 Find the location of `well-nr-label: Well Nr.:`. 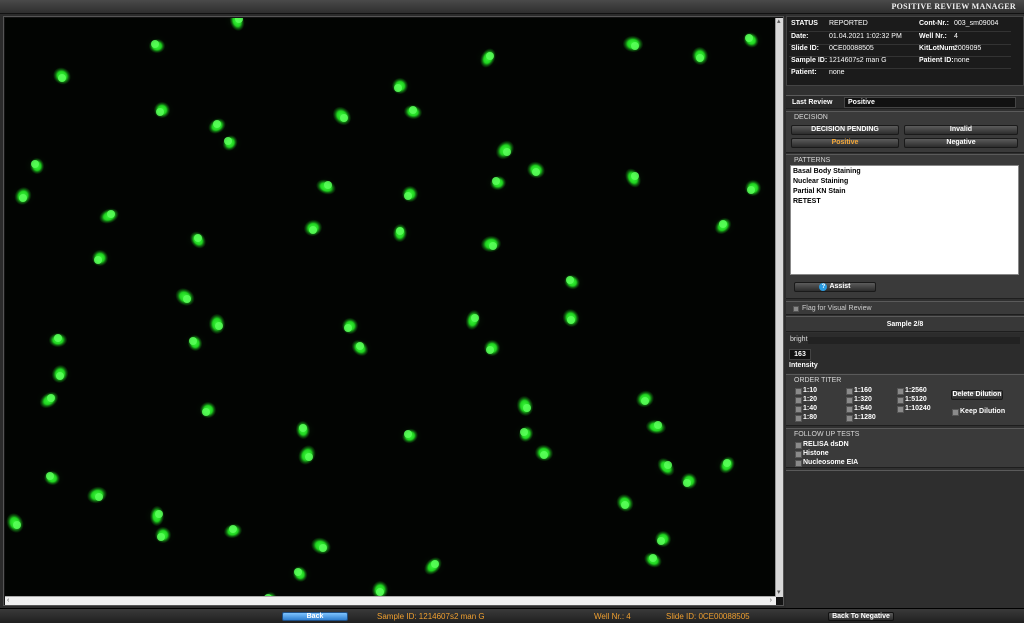

well-nr-label: Well Nr.: is located at coordinates (933, 36).